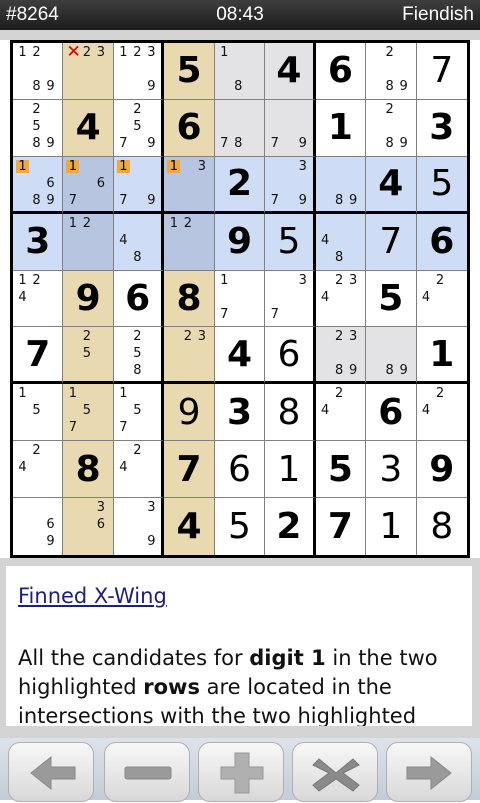 Image resolution: width=480 pixels, height=803 pixels. I want to click on grid-cell: 12 89, so click(38, 71).